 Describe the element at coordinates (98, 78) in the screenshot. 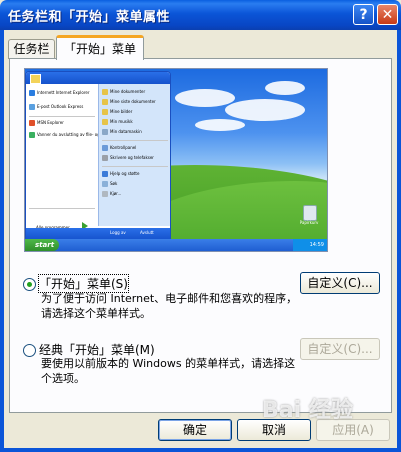

I see `start-menu-header` at that location.